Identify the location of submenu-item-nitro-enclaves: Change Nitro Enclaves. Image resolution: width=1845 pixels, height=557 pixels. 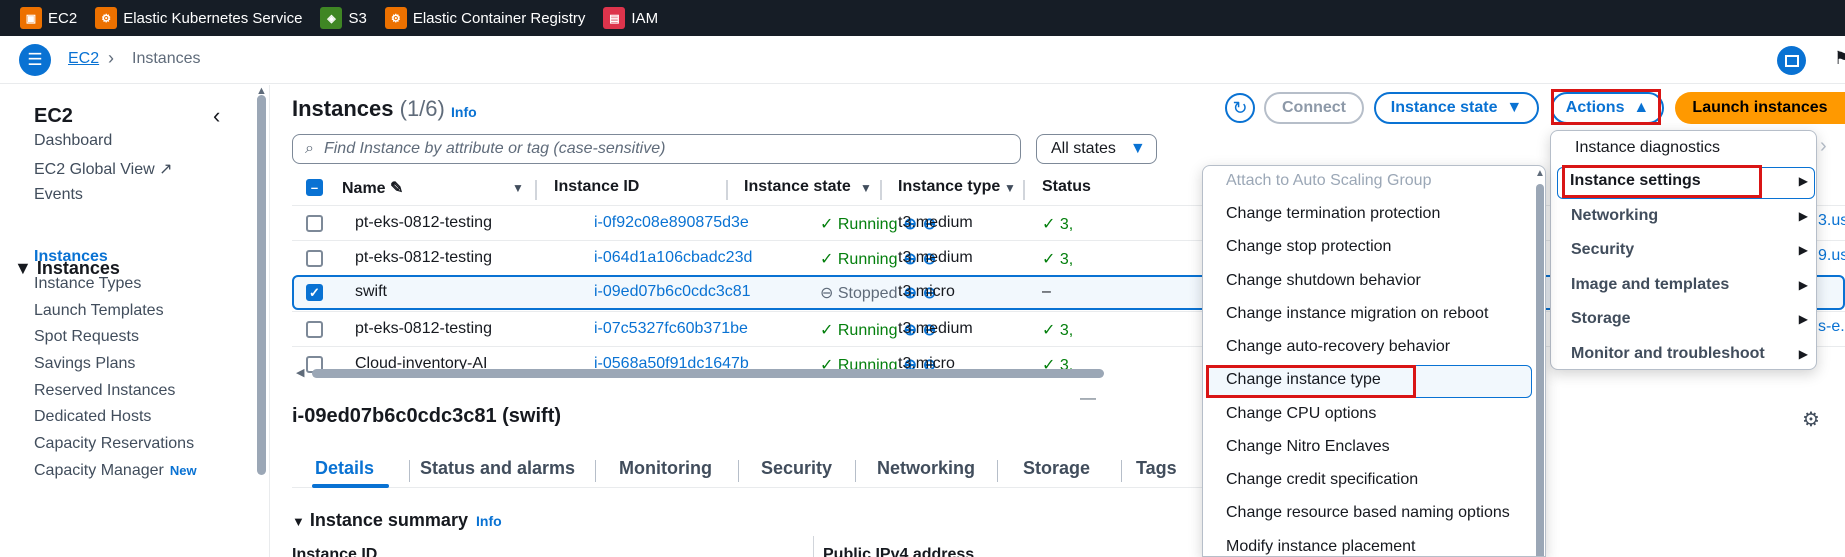
(1308, 447).